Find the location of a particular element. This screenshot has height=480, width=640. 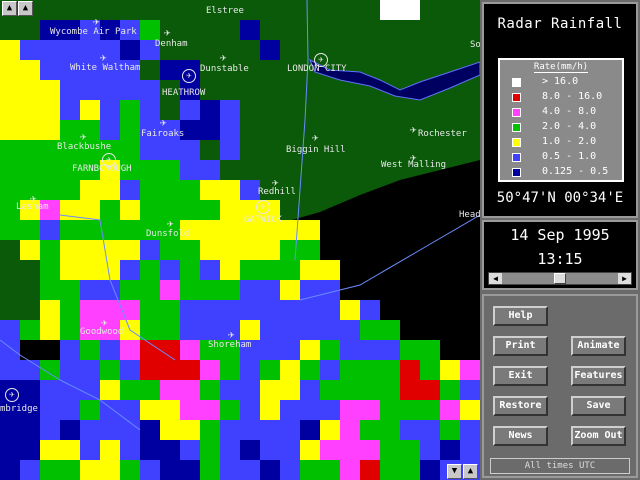

place-label-goodwood: Goodwood is located at coordinates (102, 332).